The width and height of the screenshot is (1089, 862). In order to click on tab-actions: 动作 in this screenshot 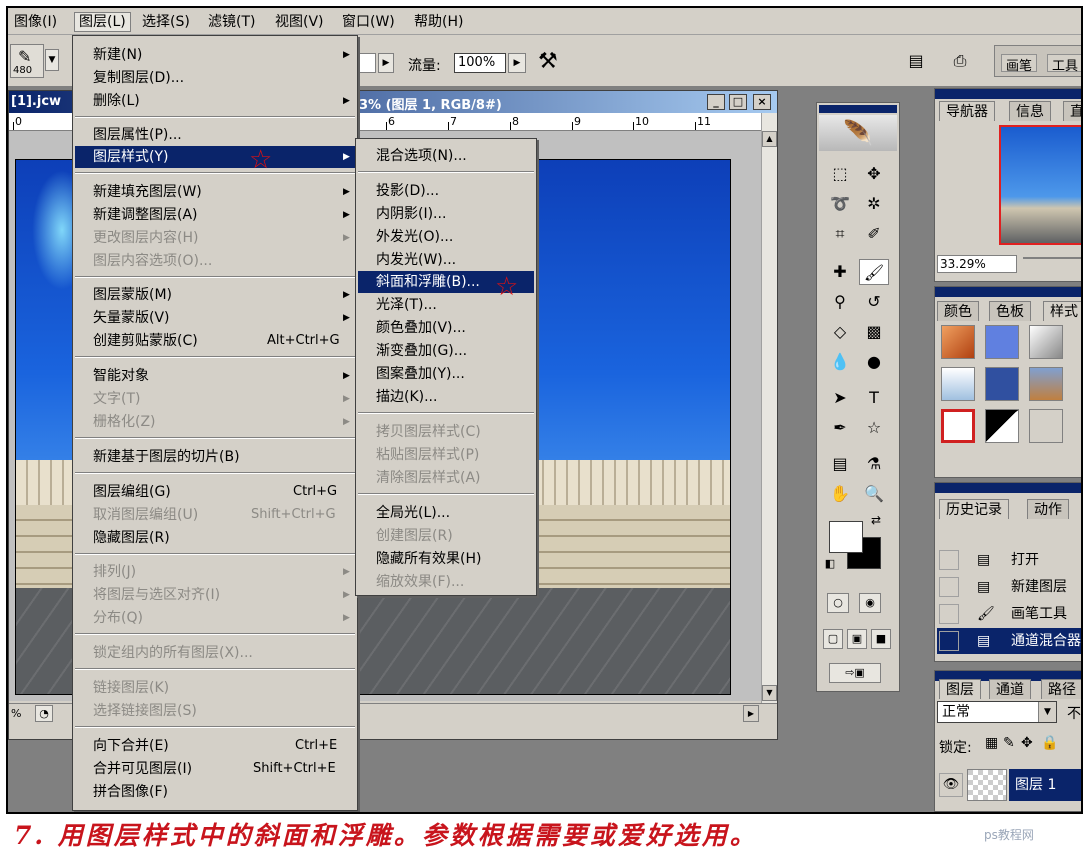, I will do `click(1048, 509)`.